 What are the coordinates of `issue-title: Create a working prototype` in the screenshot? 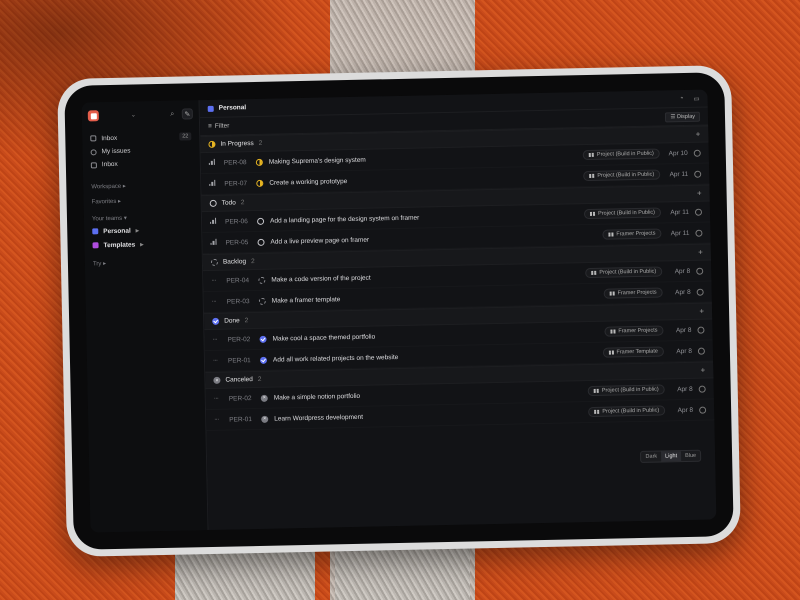 It's located at (308, 182).